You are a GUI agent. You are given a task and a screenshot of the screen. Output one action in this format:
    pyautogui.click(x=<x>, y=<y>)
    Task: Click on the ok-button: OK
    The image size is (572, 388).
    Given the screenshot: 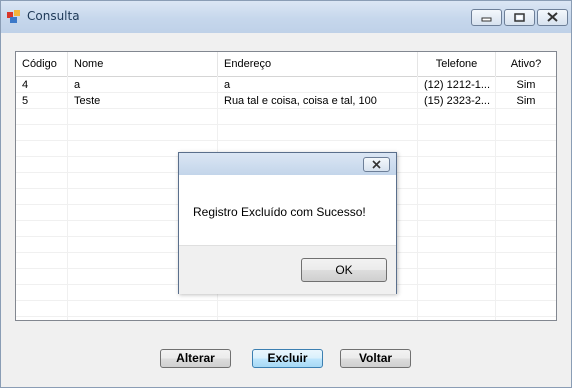 What is the action you would take?
    pyautogui.click(x=344, y=270)
    